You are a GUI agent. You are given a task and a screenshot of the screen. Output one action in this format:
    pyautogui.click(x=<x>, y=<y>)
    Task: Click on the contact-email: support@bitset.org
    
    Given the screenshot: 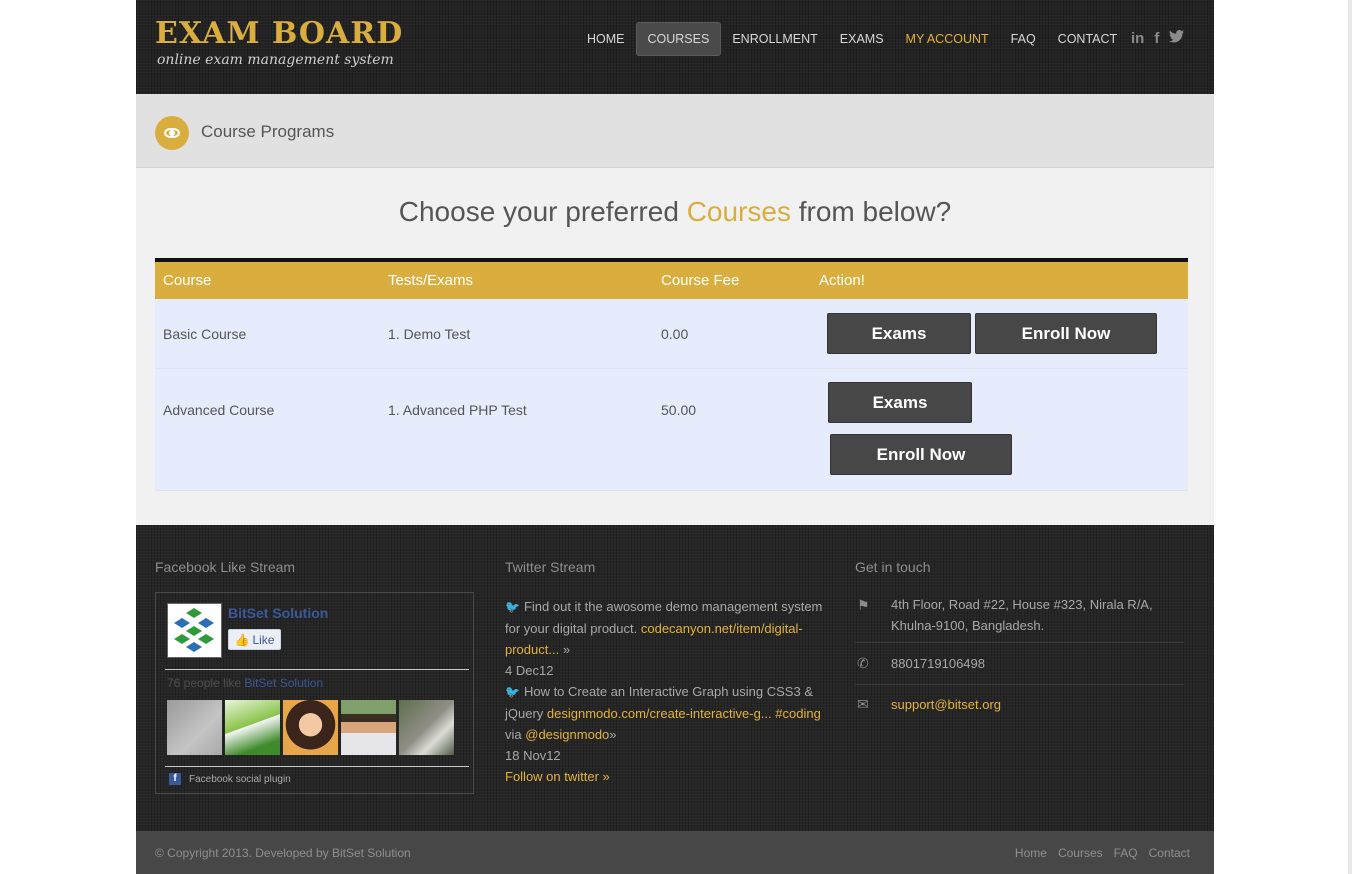 What is the action you would take?
    pyautogui.click(x=946, y=704)
    